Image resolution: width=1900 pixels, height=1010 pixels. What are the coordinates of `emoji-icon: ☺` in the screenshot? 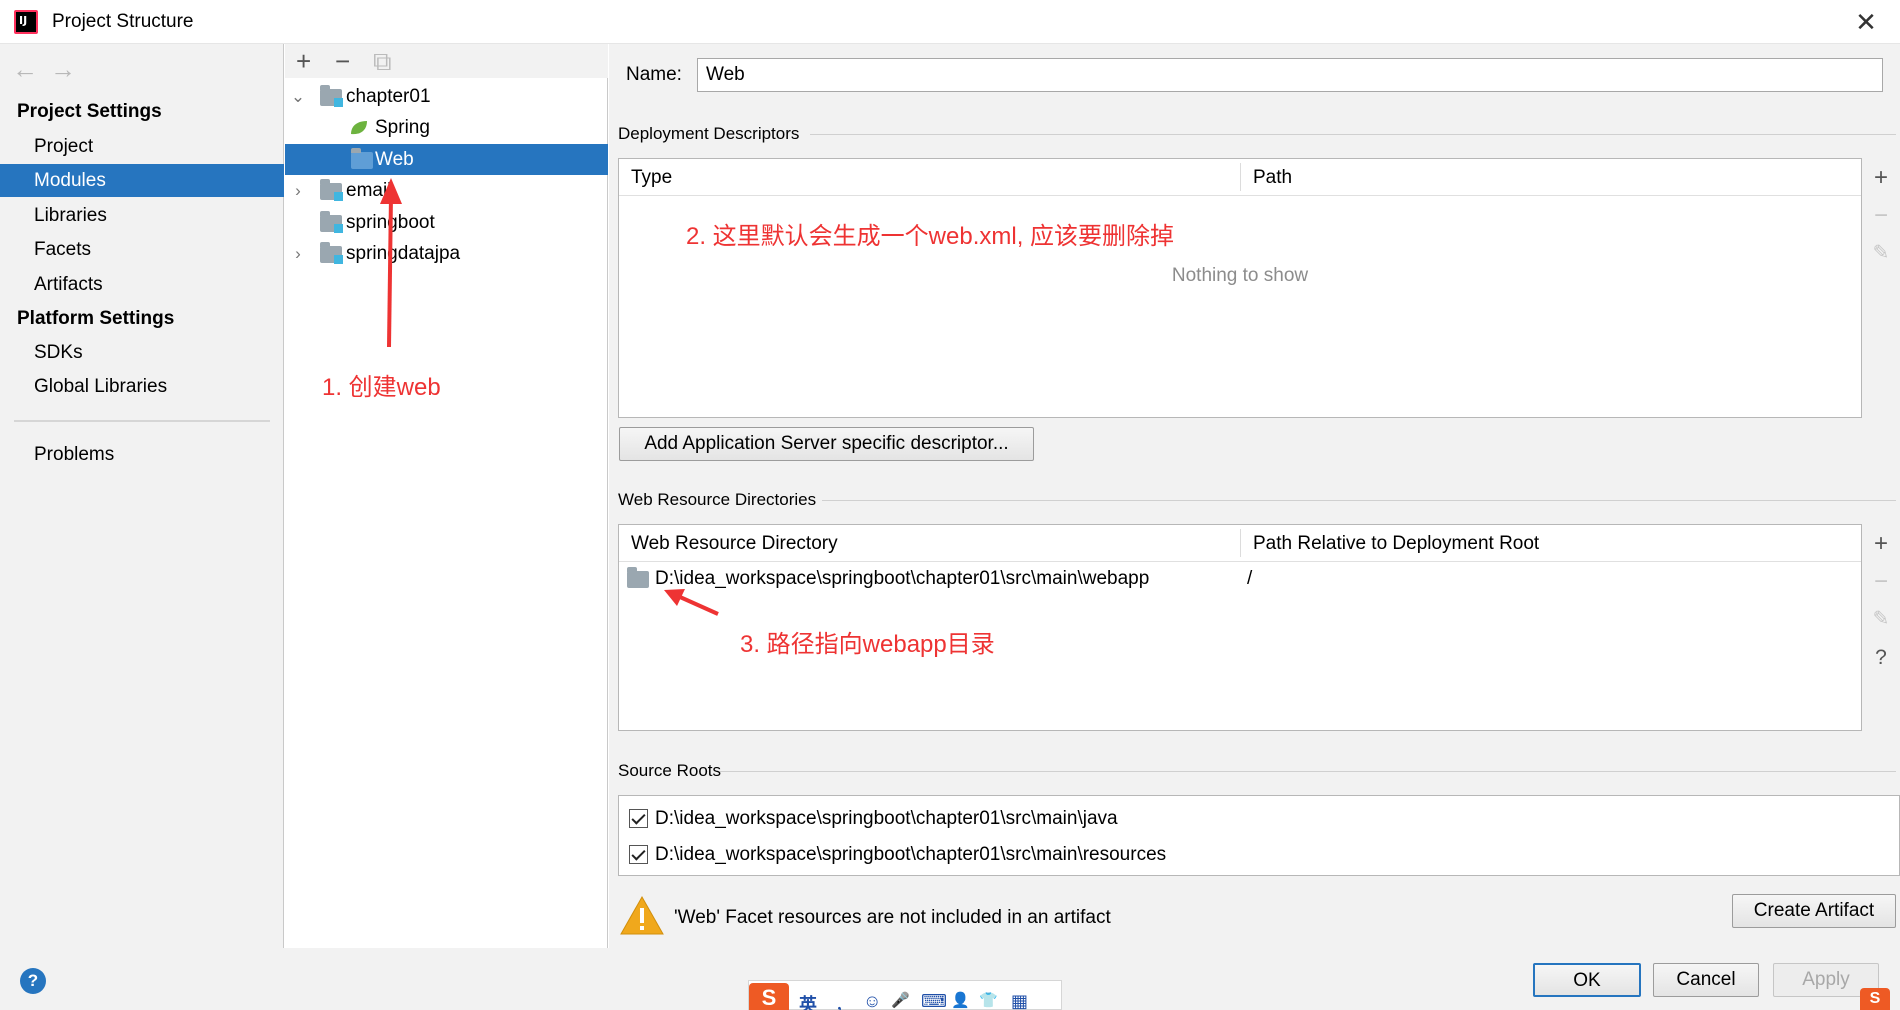 It's located at (872, 1000).